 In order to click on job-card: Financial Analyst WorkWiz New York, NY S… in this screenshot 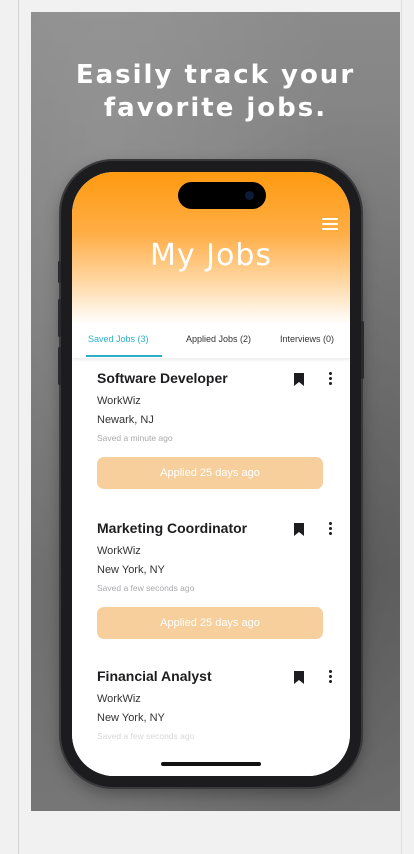, I will do `click(211, 716)`.